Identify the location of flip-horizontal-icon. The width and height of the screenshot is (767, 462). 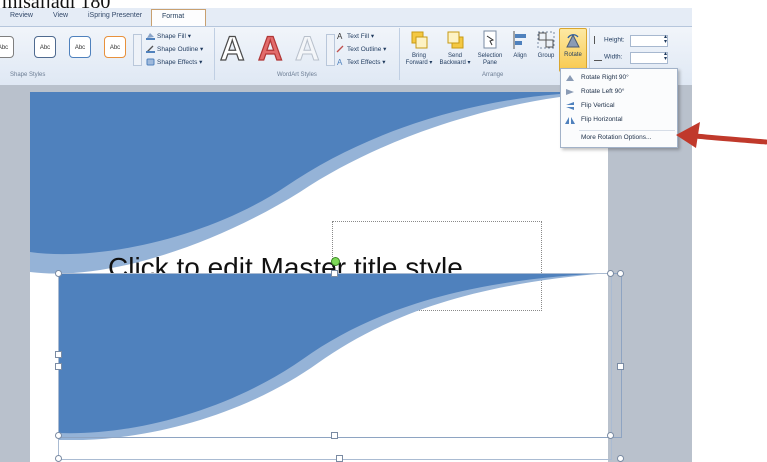
(570, 120).